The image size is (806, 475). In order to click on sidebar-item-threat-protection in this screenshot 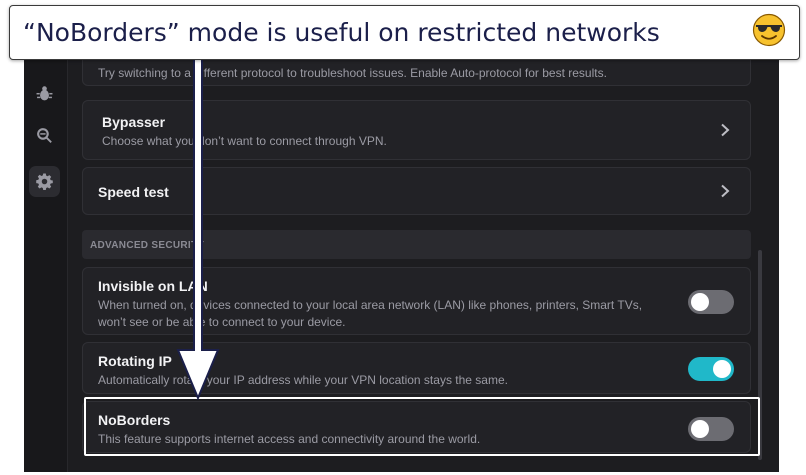, I will do `click(44, 93)`.